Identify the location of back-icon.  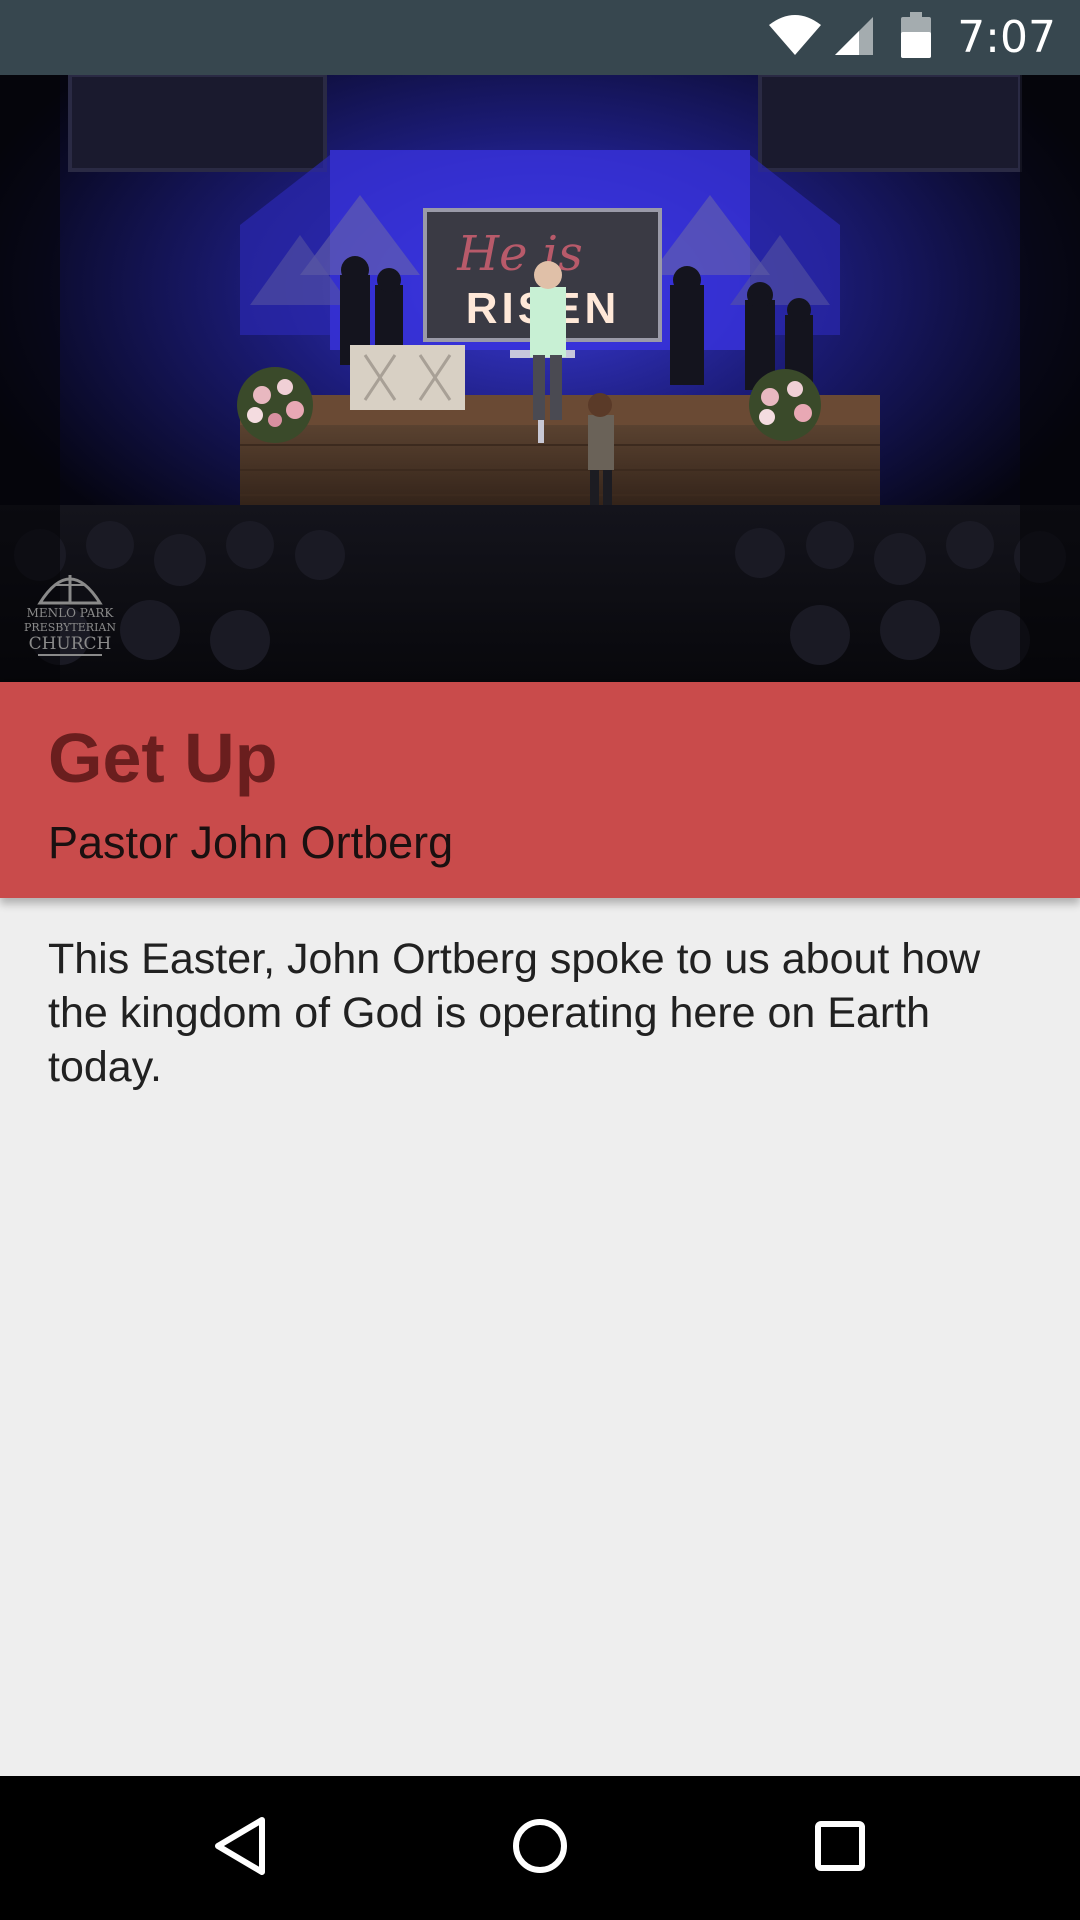
(240, 1848).